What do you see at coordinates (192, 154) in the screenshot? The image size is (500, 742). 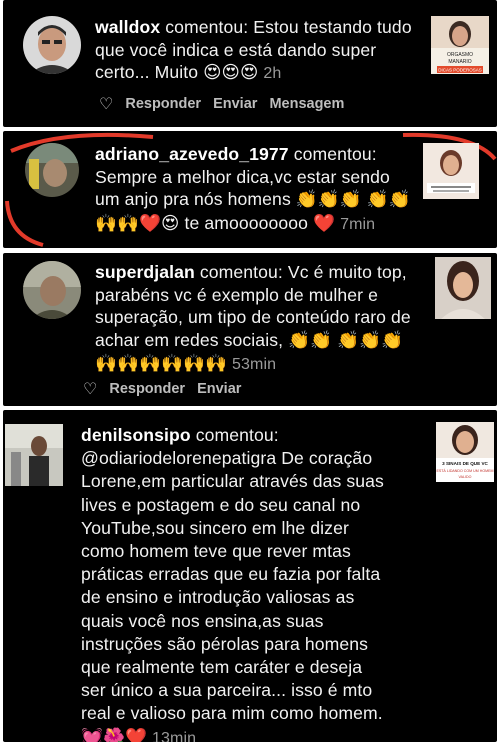 I see `comment-username: adriano_azevedo_1977` at bounding box center [192, 154].